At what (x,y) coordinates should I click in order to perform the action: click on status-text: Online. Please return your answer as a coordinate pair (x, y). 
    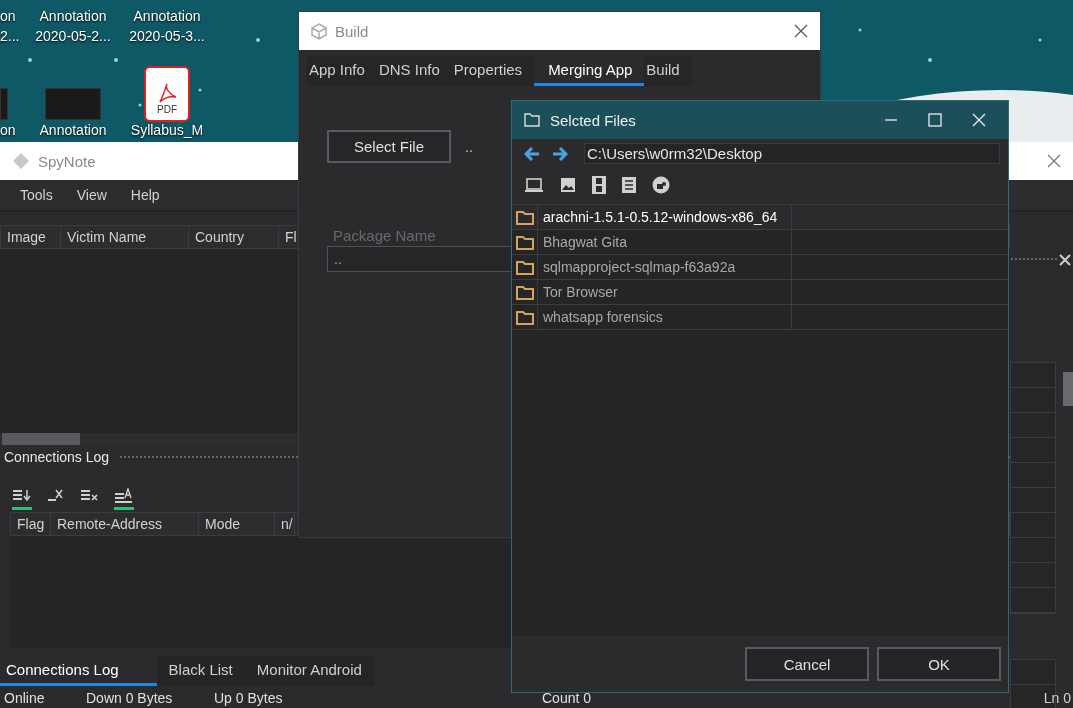
    Looking at the image, I should click on (24, 698).